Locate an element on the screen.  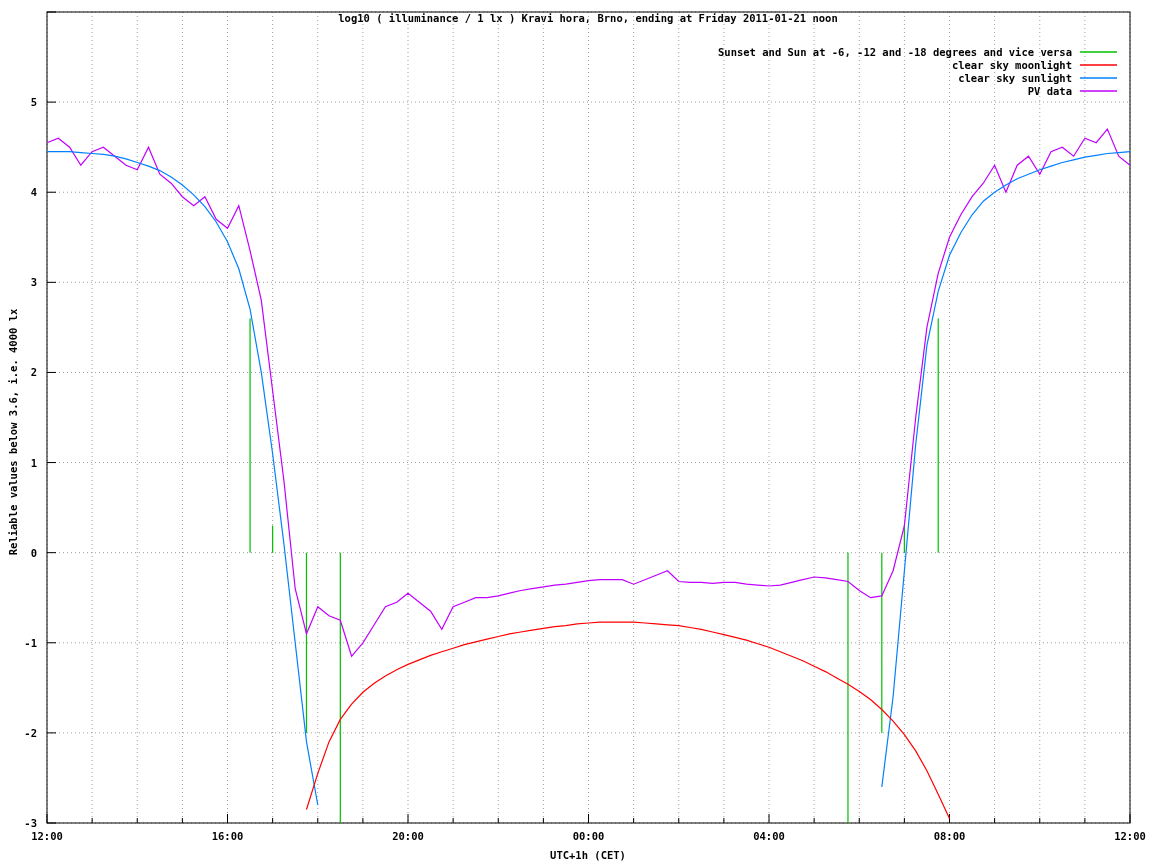
y-tick-label: 2 is located at coordinates (33, 372).